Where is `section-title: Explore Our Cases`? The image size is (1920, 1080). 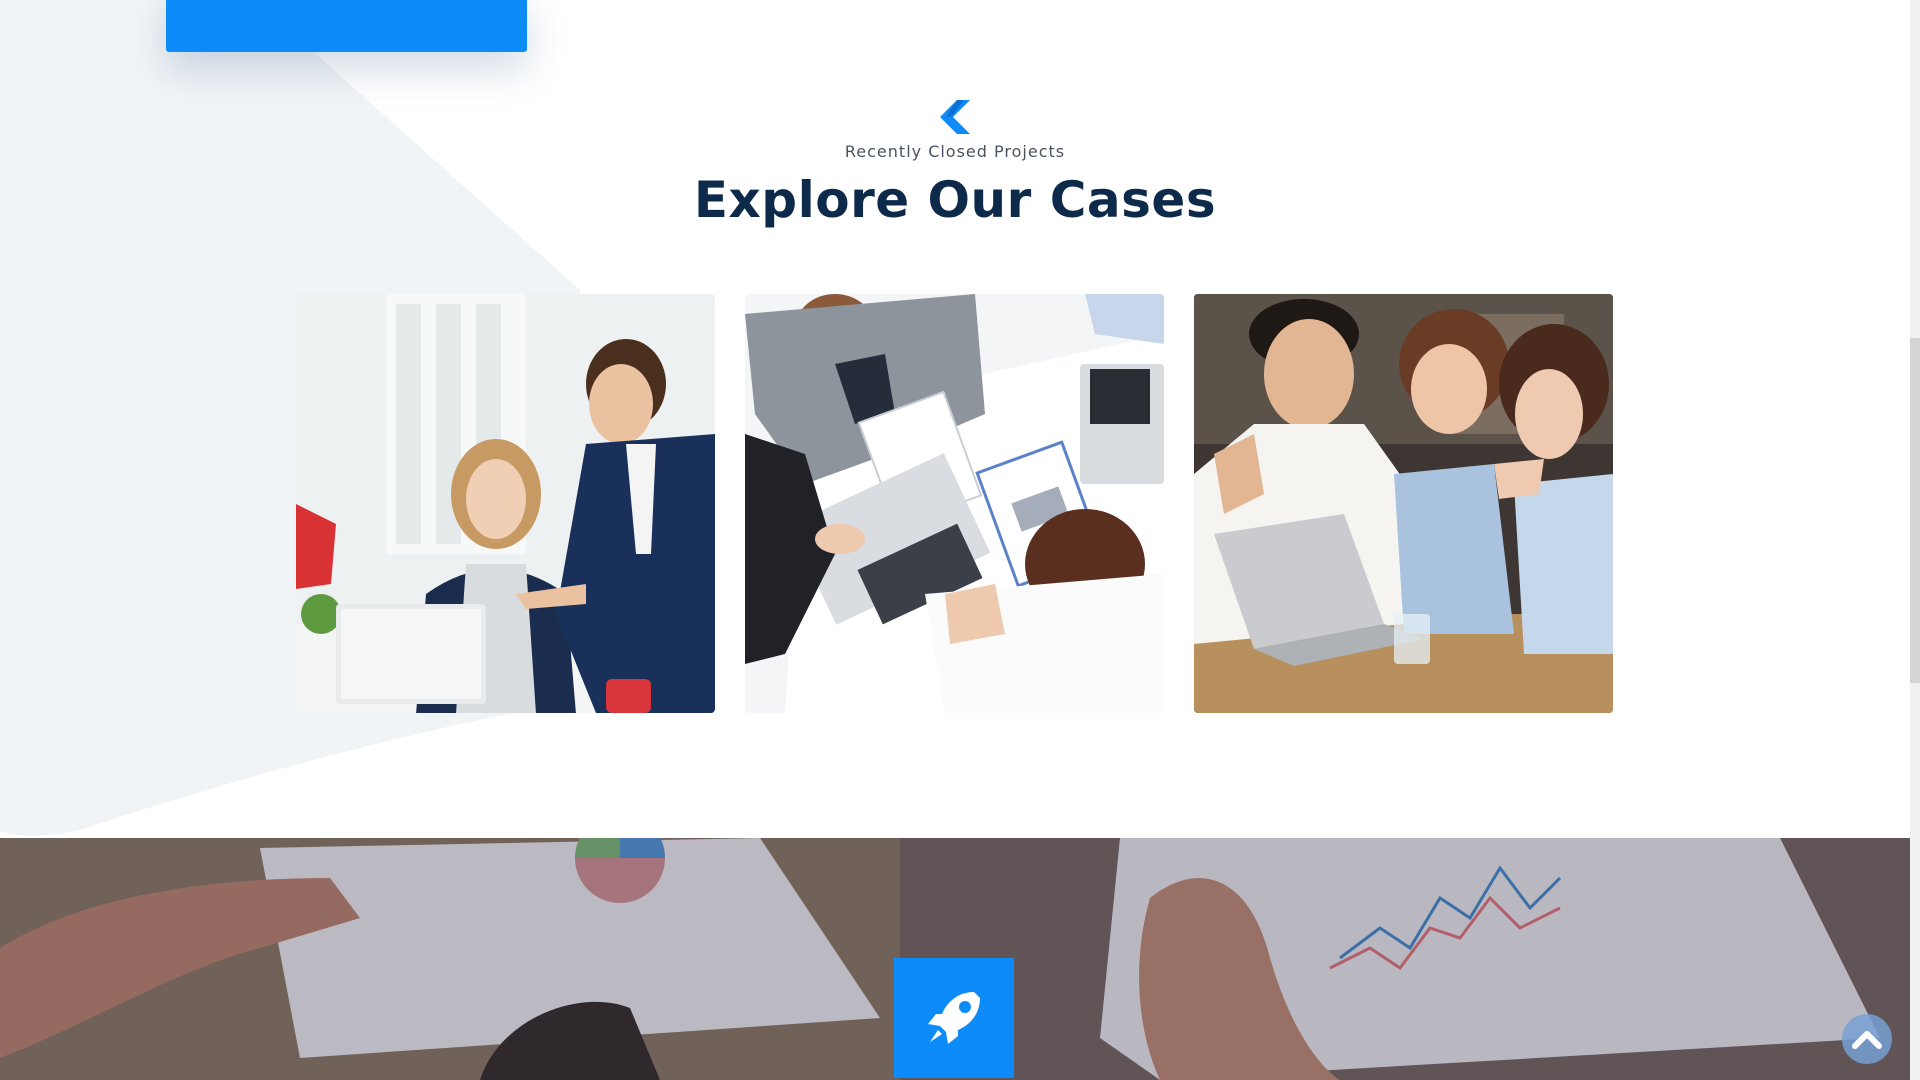 section-title: Explore Our Cases is located at coordinates (955, 200).